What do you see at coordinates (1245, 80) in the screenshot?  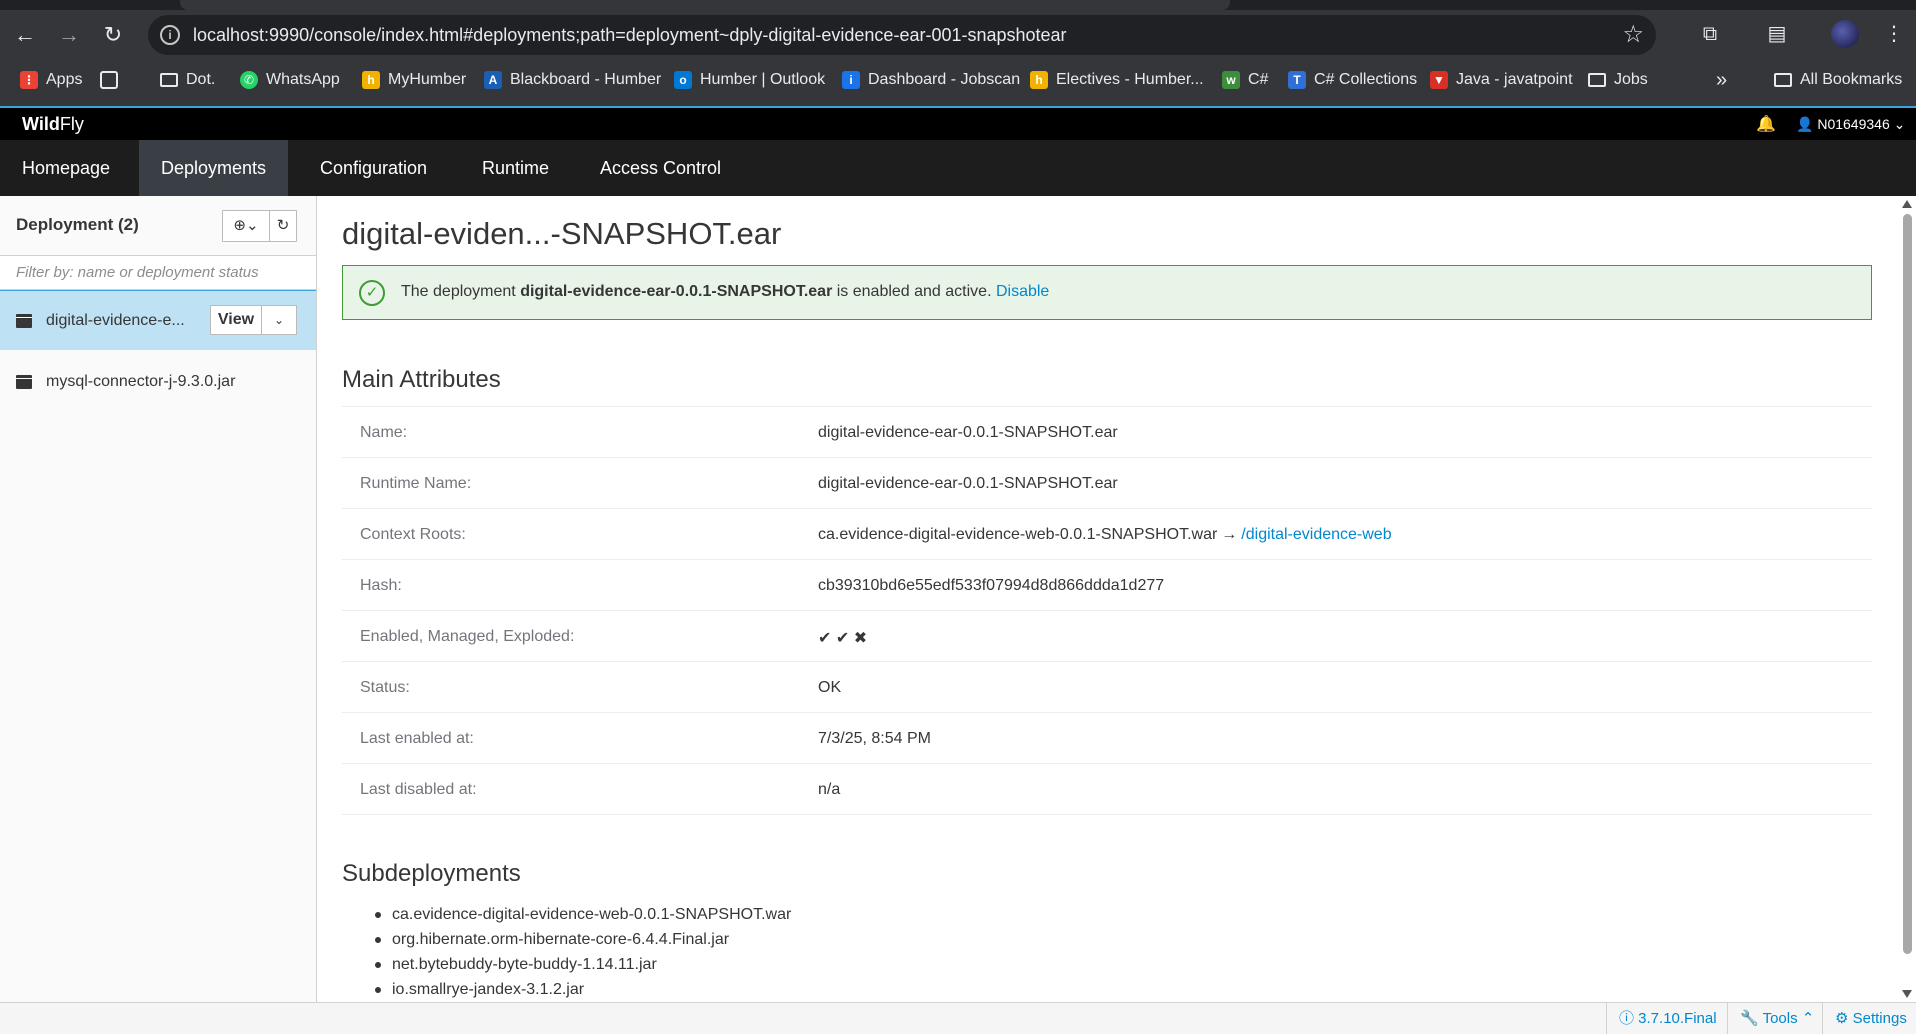 I see `bookmark-csharp: w C#` at bounding box center [1245, 80].